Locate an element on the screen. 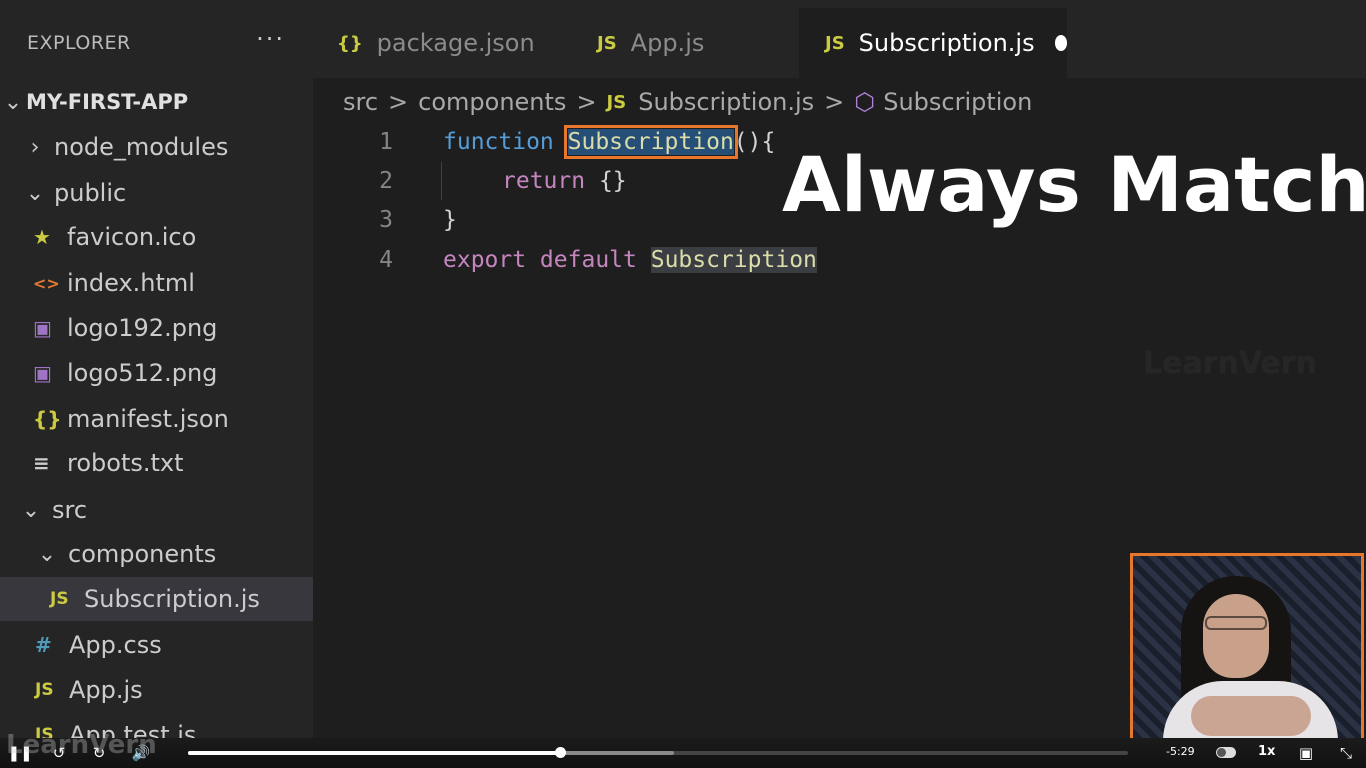 The height and width of the screenshot is (768, 1366). css-file-icon: # is located at coordinates (43, 645).